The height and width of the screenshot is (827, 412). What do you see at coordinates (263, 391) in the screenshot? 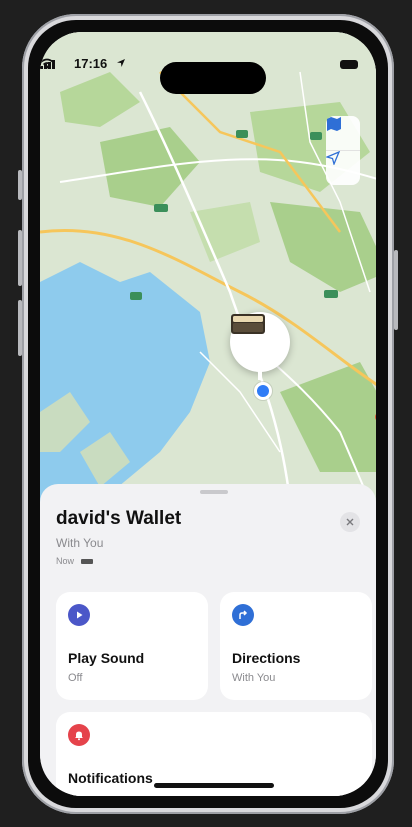
I see `user-location-dot` at bounding box center [263, 391].